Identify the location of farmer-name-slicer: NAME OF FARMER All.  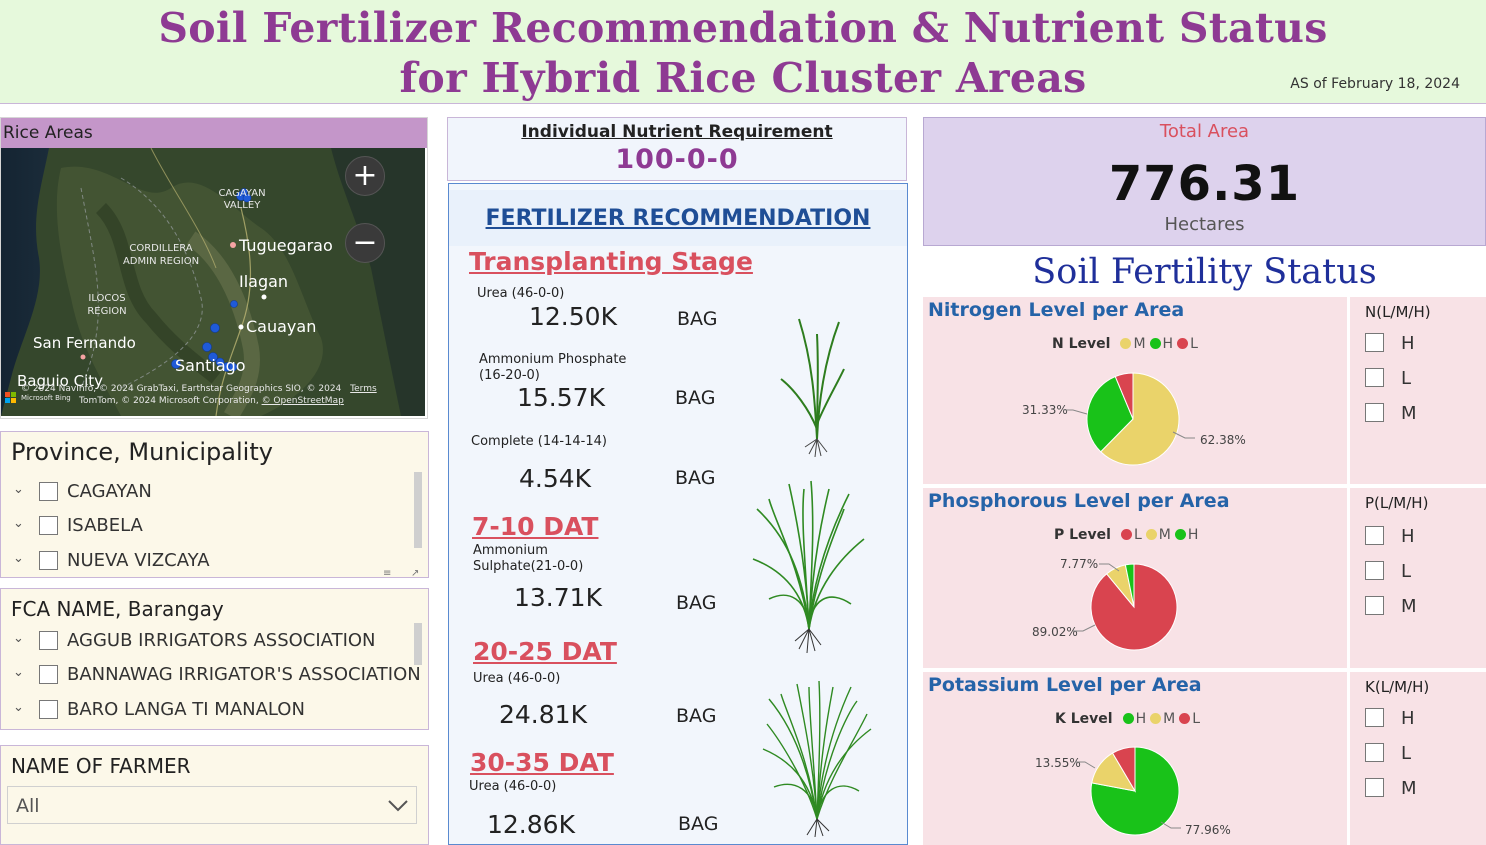
(214, 795).